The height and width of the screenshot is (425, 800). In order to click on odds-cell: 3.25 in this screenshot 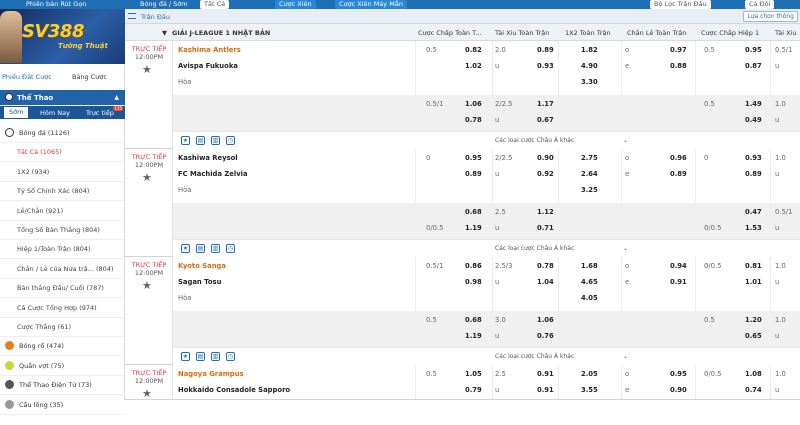, I will do `click(589, 190)`.